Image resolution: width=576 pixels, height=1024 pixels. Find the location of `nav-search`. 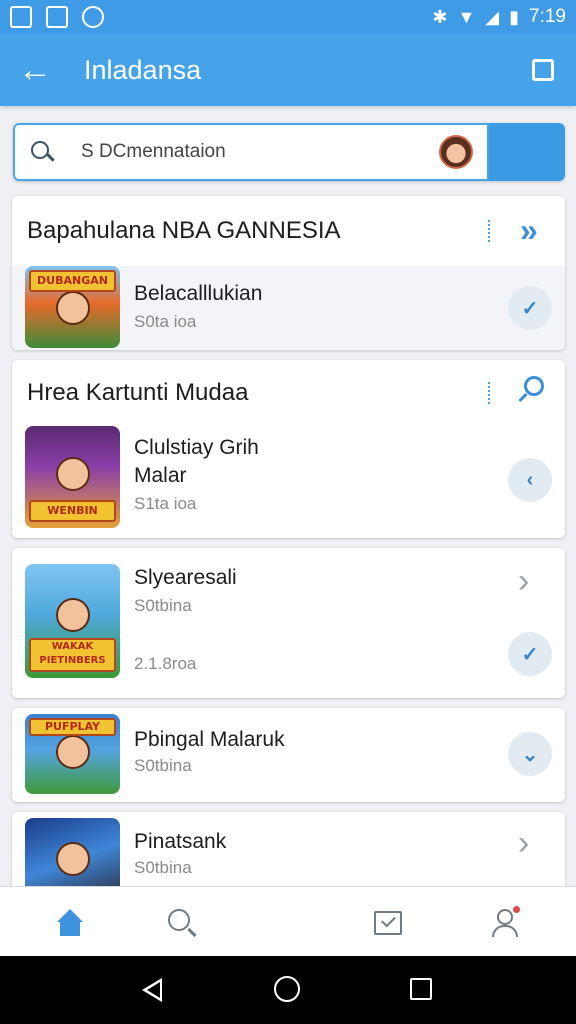

nav-search is located at coordinates (182, 923).